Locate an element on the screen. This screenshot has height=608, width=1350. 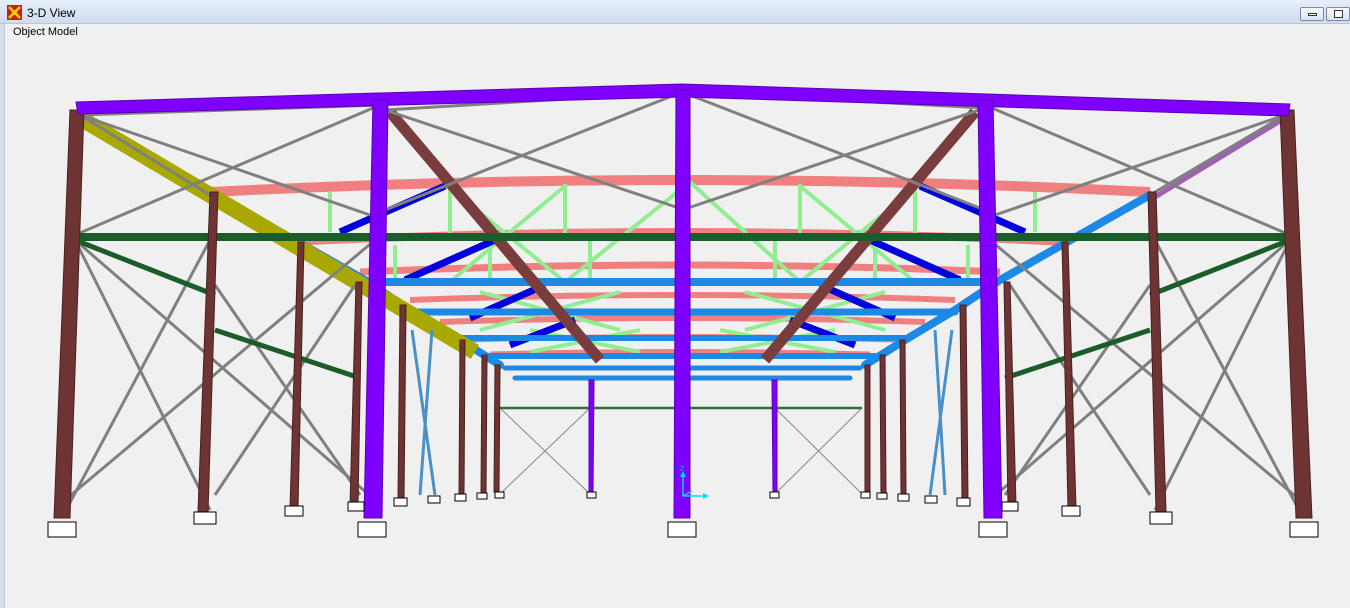
minimize-icon is located at coordinates (1312, 14).